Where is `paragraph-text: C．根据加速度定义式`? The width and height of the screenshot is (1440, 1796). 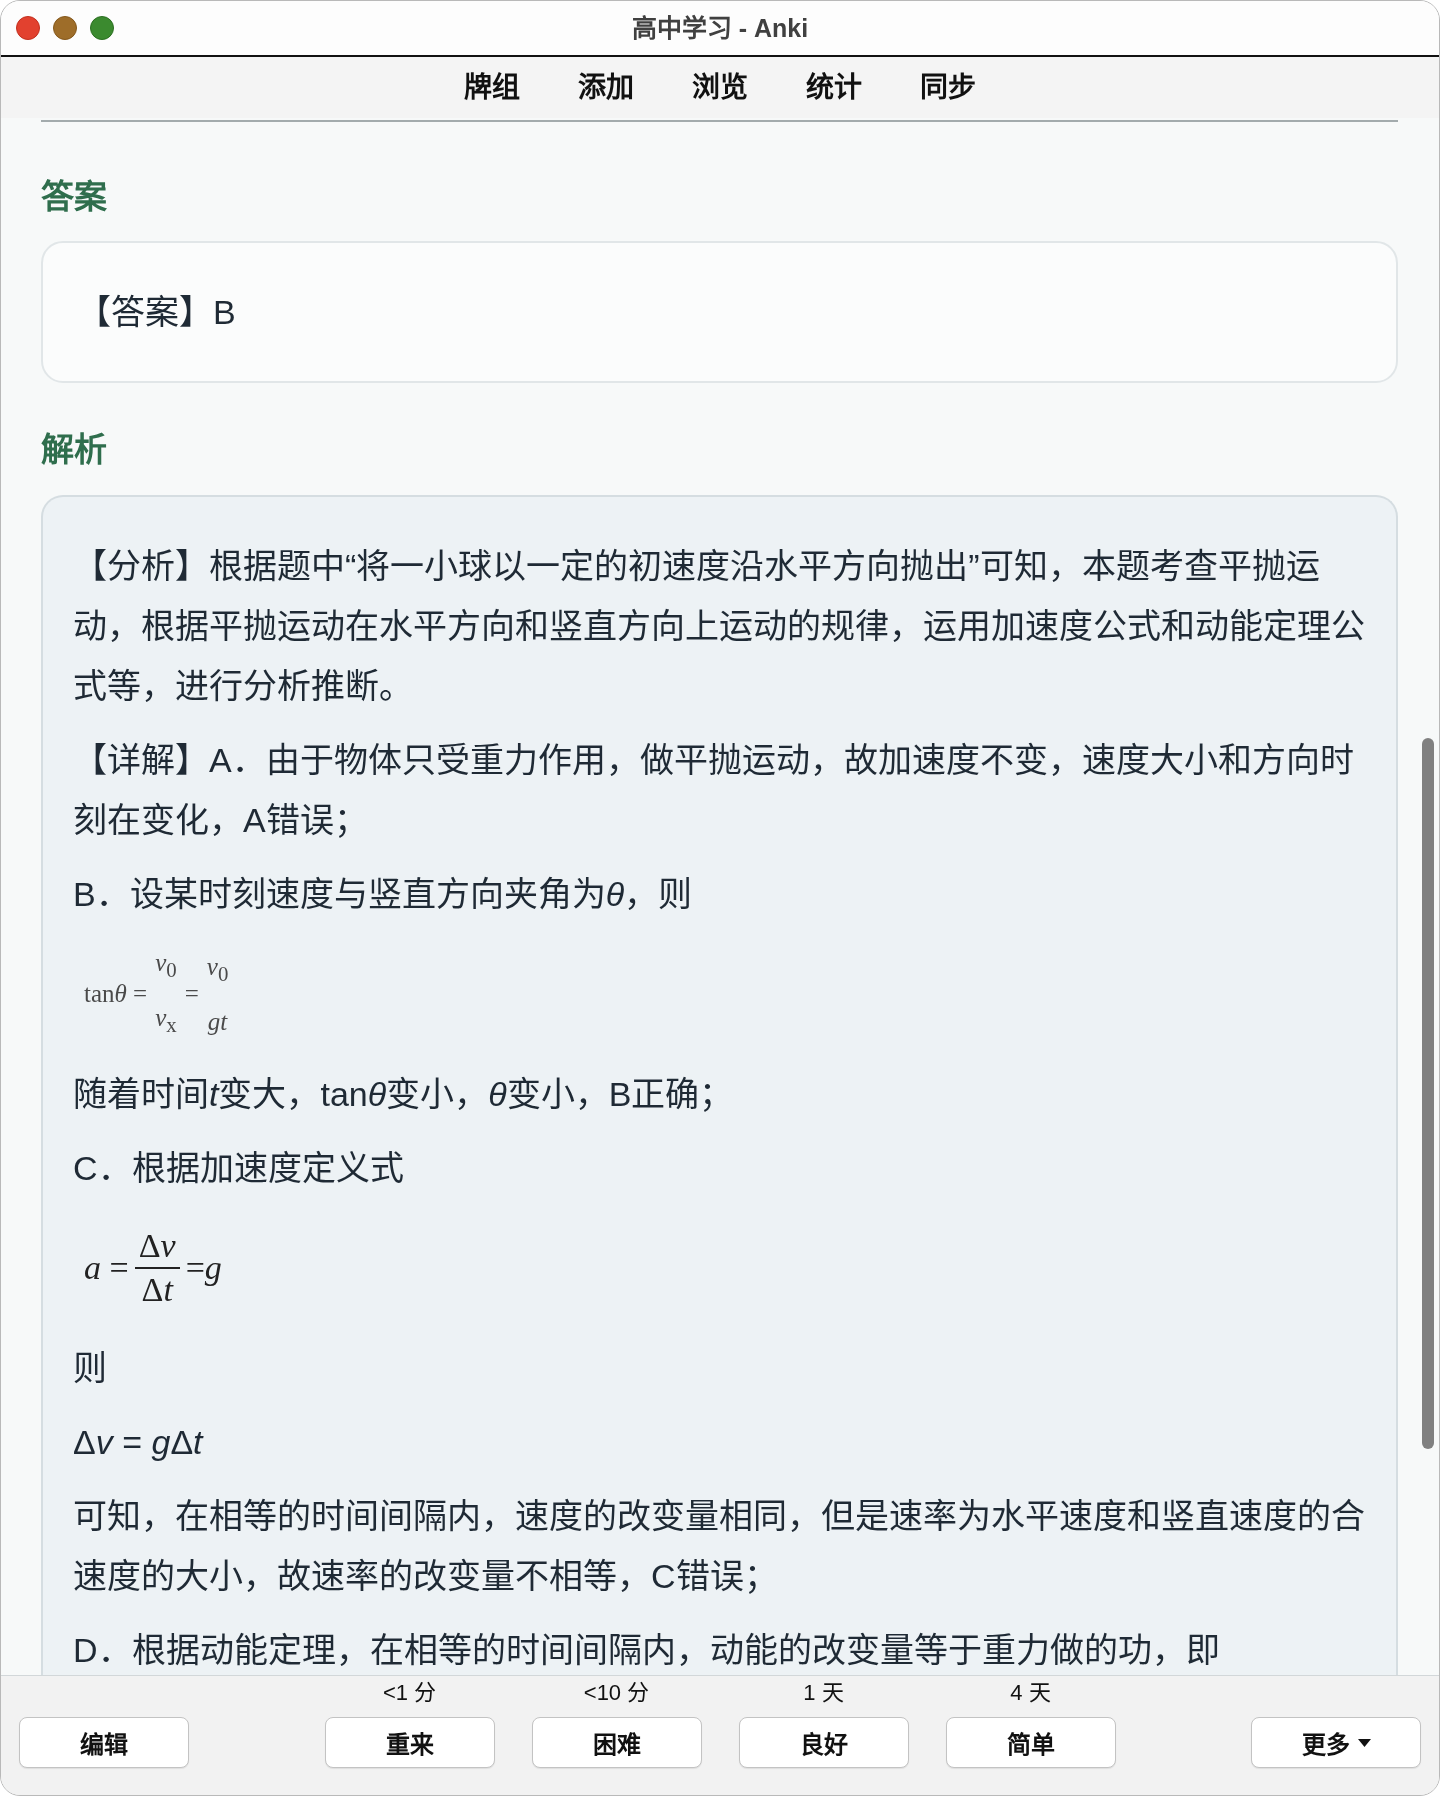 paragraph-text: C．根据加速度定义式 is located at coordinates (238, 1168).